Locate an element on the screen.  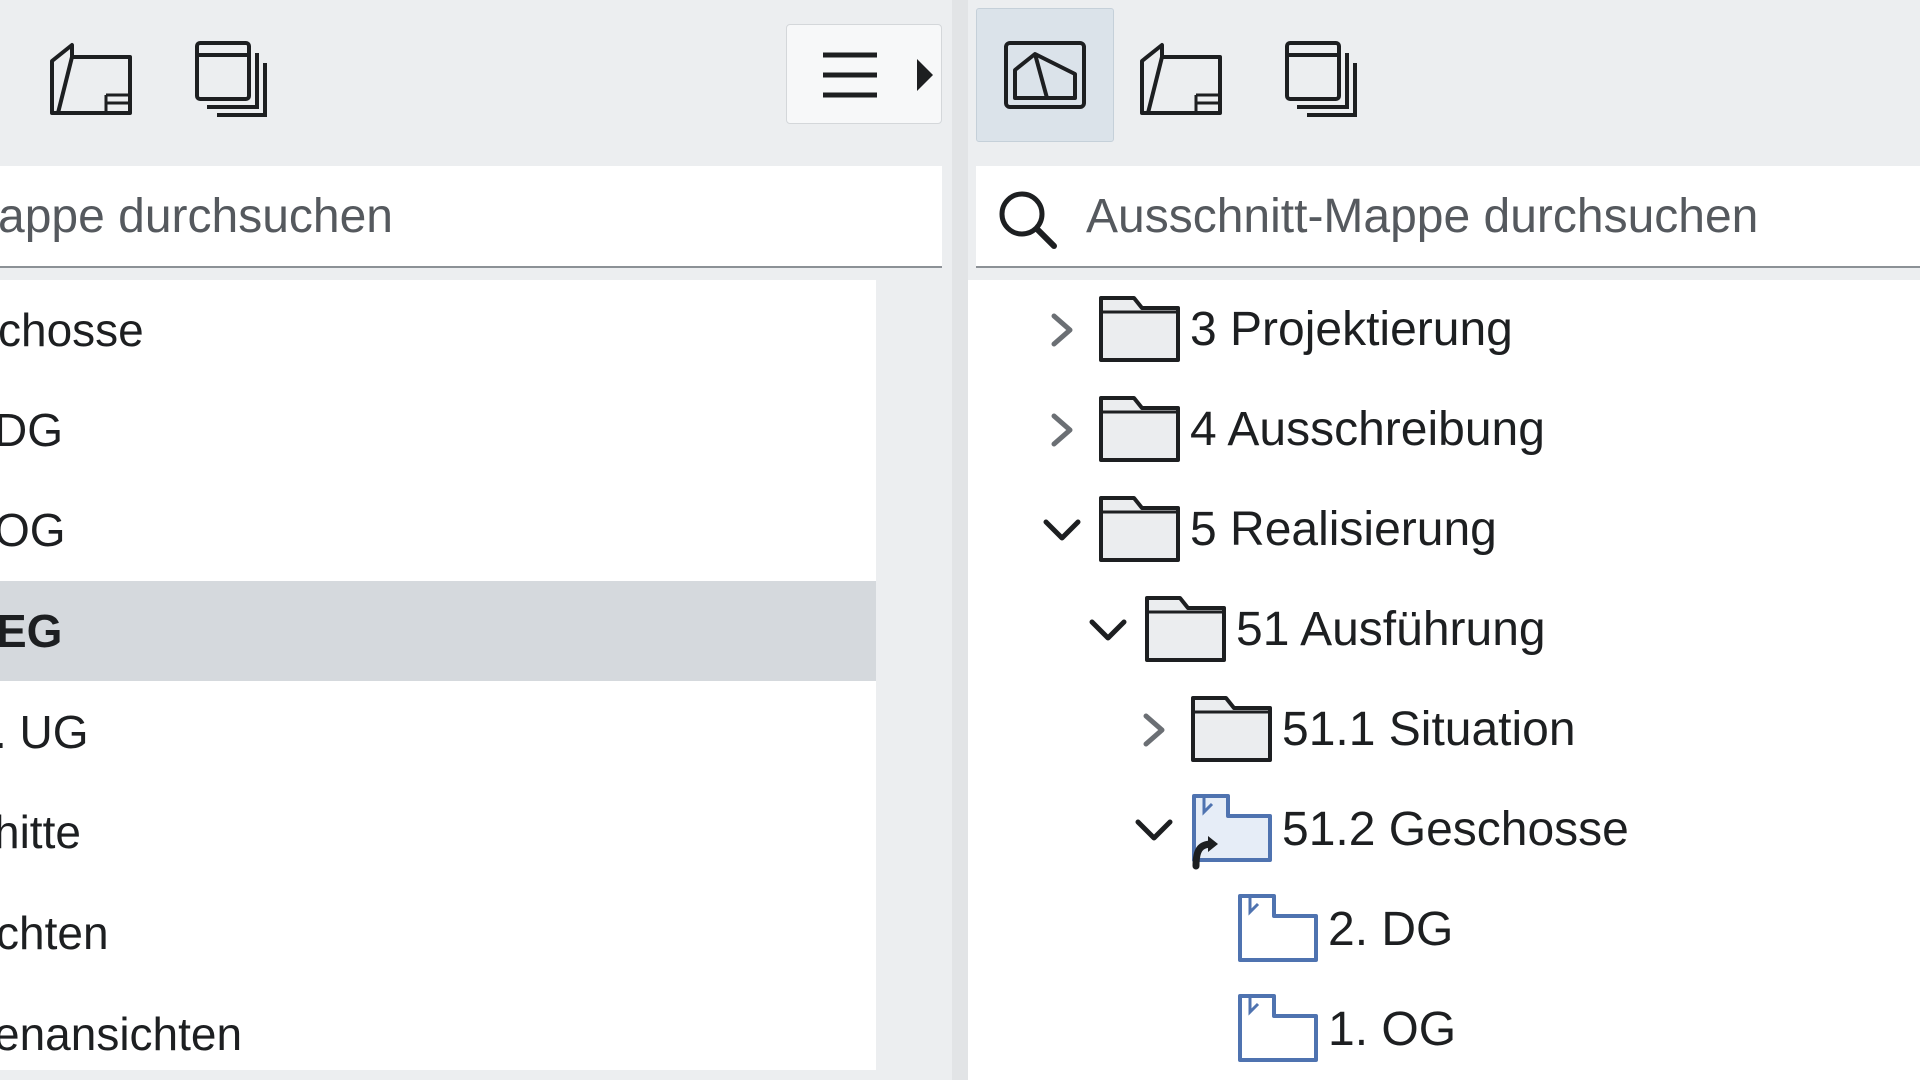
tree-item: 4 Ausschreibung is located at coordinates (1444, 430).